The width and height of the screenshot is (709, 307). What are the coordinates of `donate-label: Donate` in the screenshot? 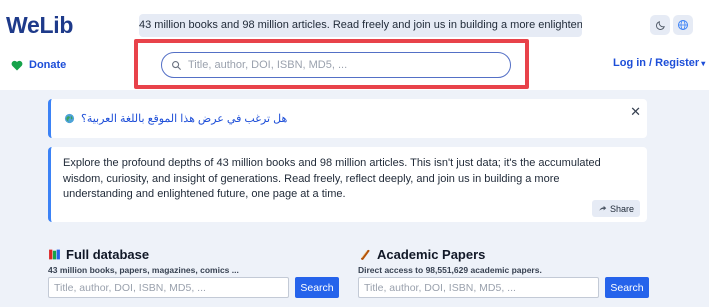 It's located at (48, 65).